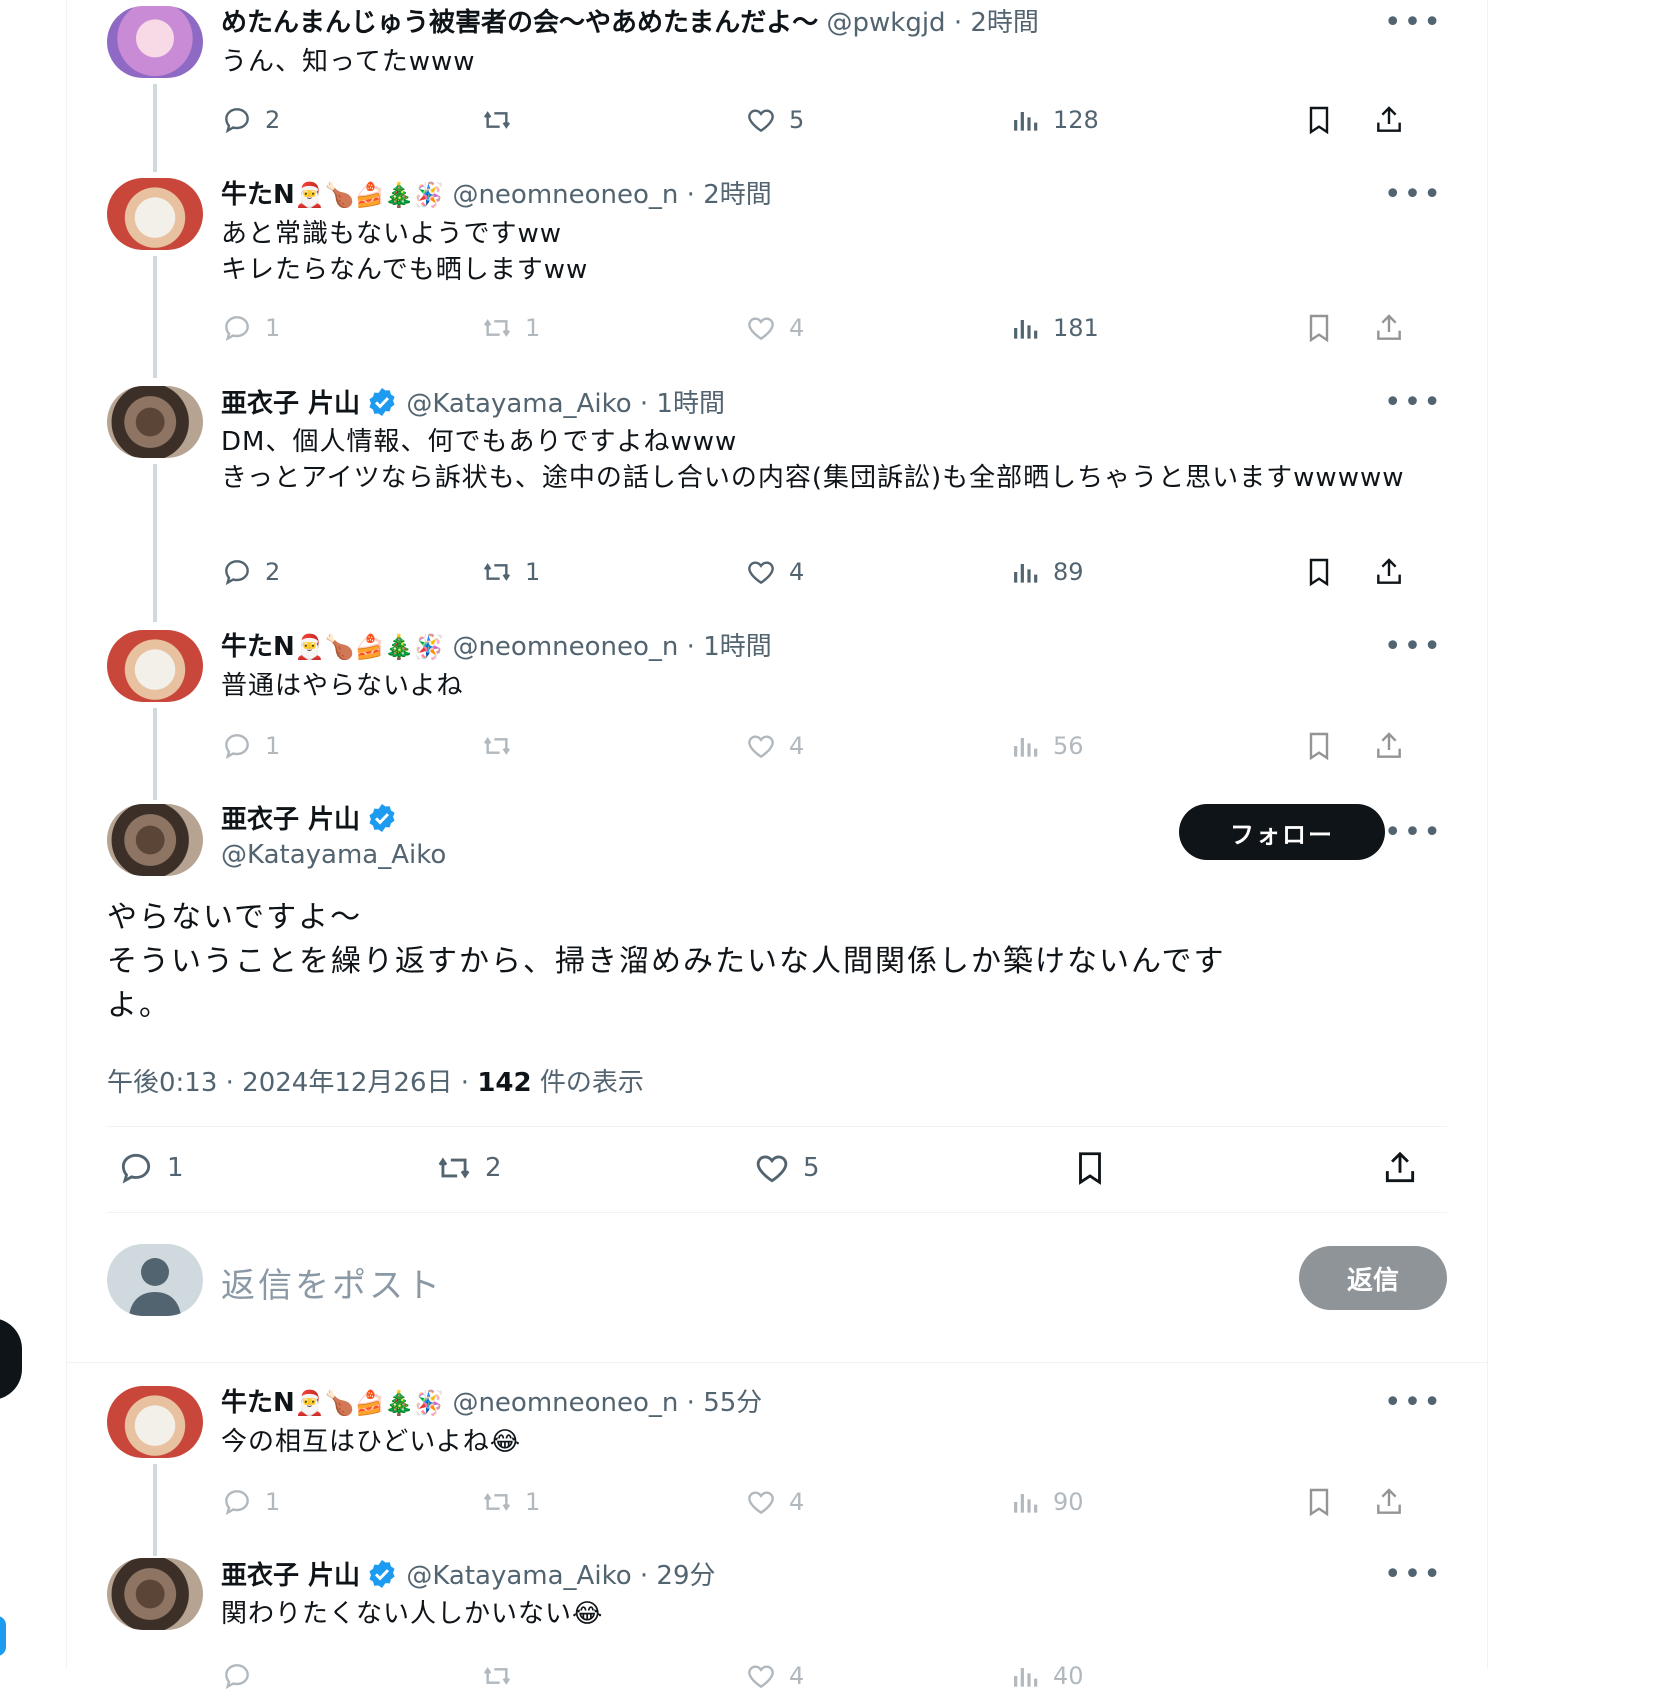  I want to click on floating-indicator, so click(3, 1636).